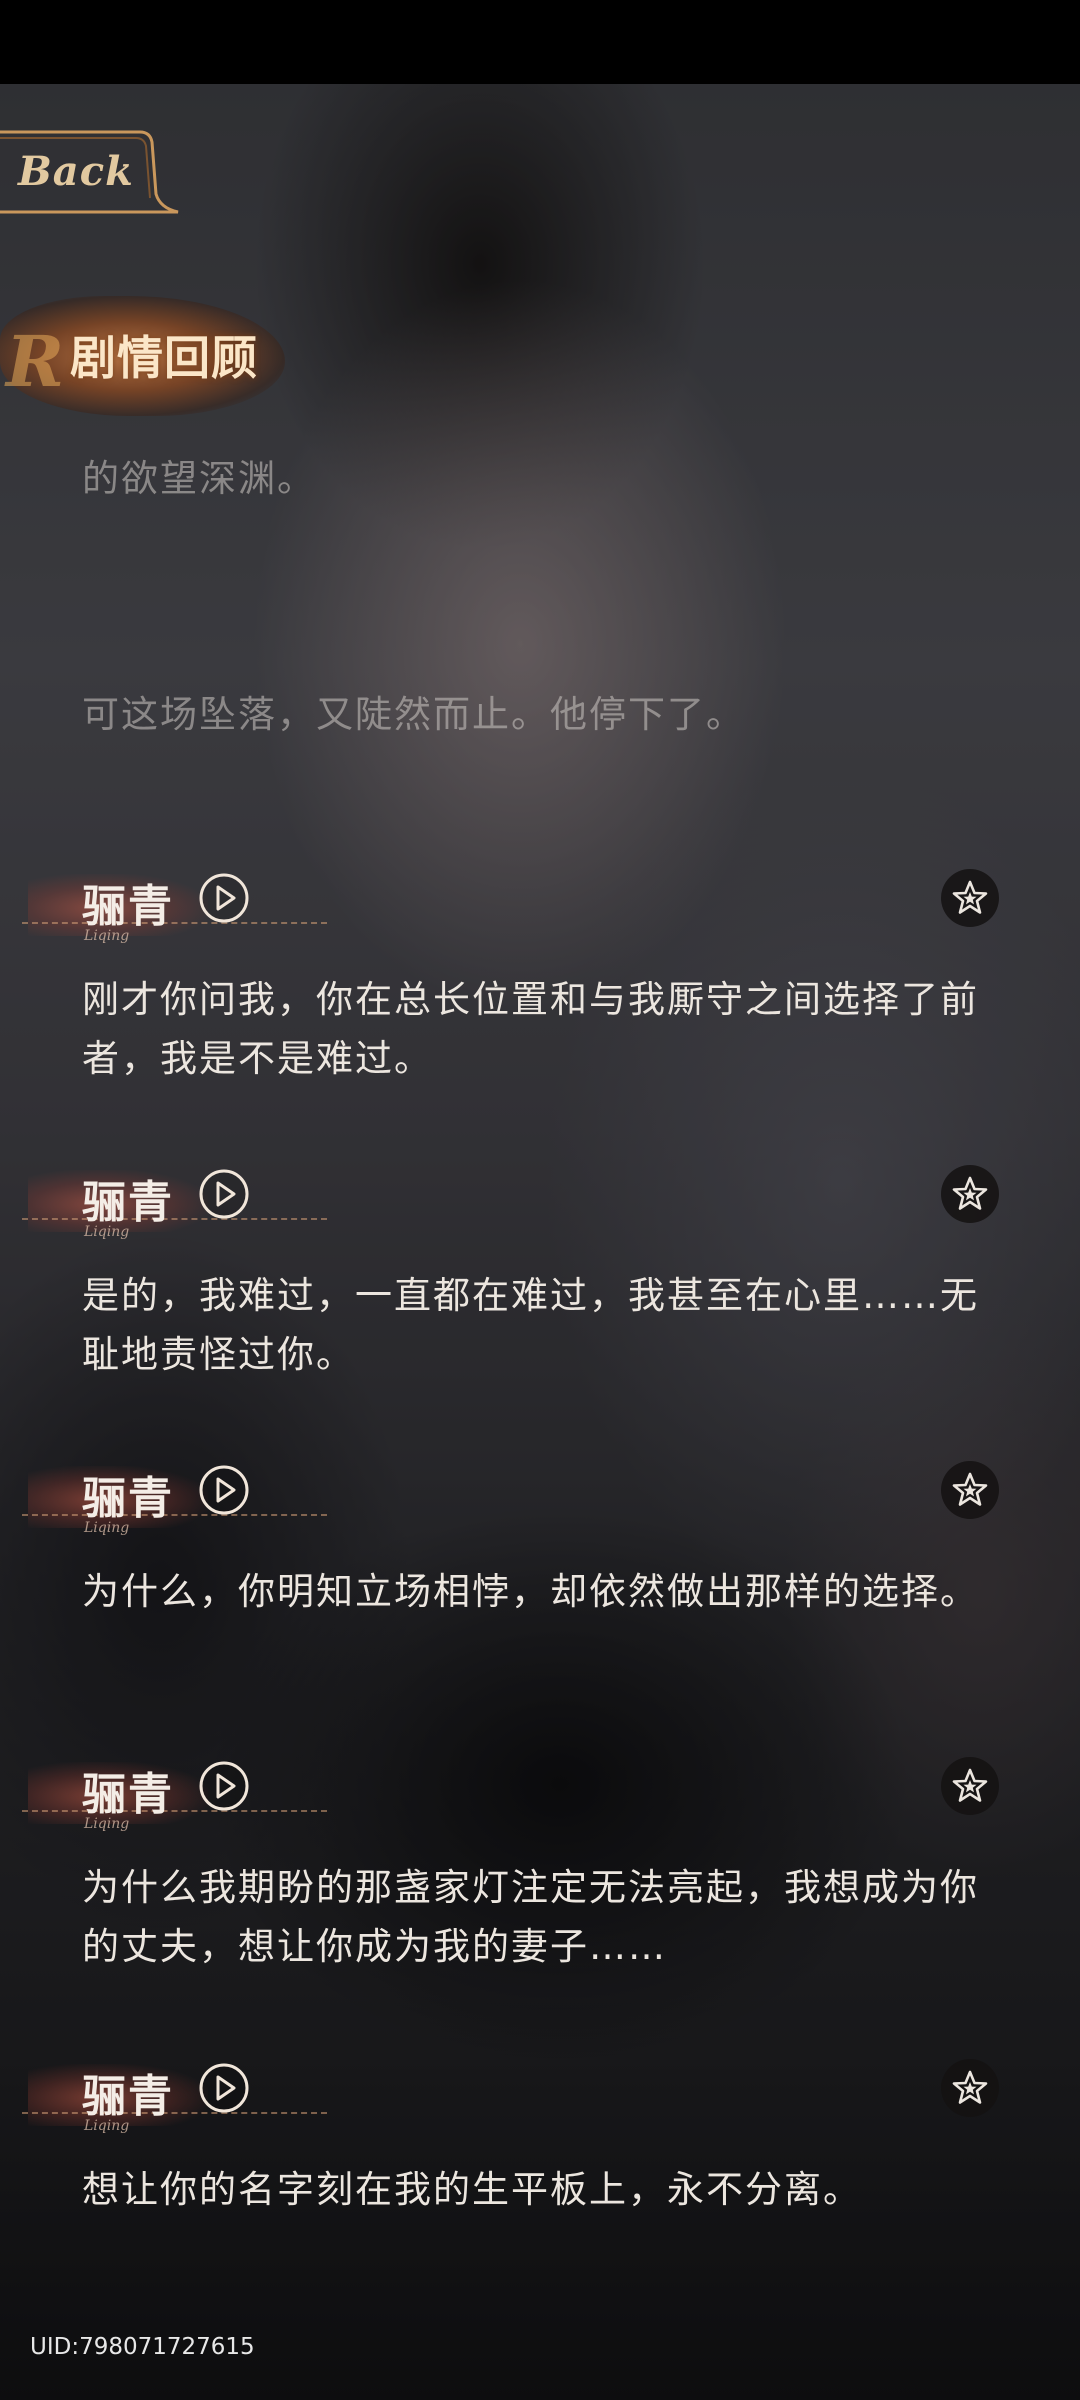  What do you see at coordinates (164, 358) in the screenshot?
I see `page-title: 剧情回顾` at bounding box center [164, 358].